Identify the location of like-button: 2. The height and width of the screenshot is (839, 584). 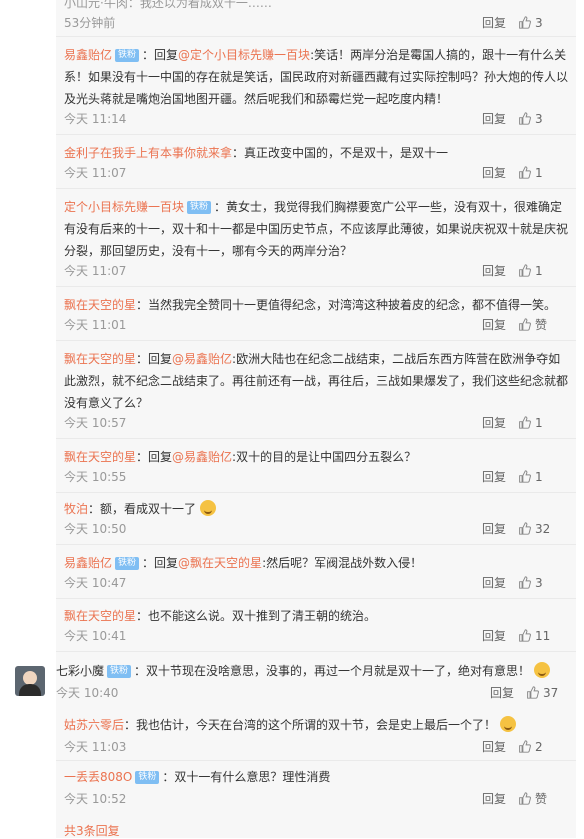
(543, 747).